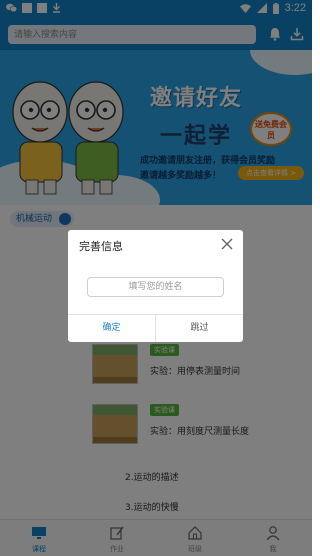 The image size is (320, 556). I want to click on close-icon, so click(227, 244).